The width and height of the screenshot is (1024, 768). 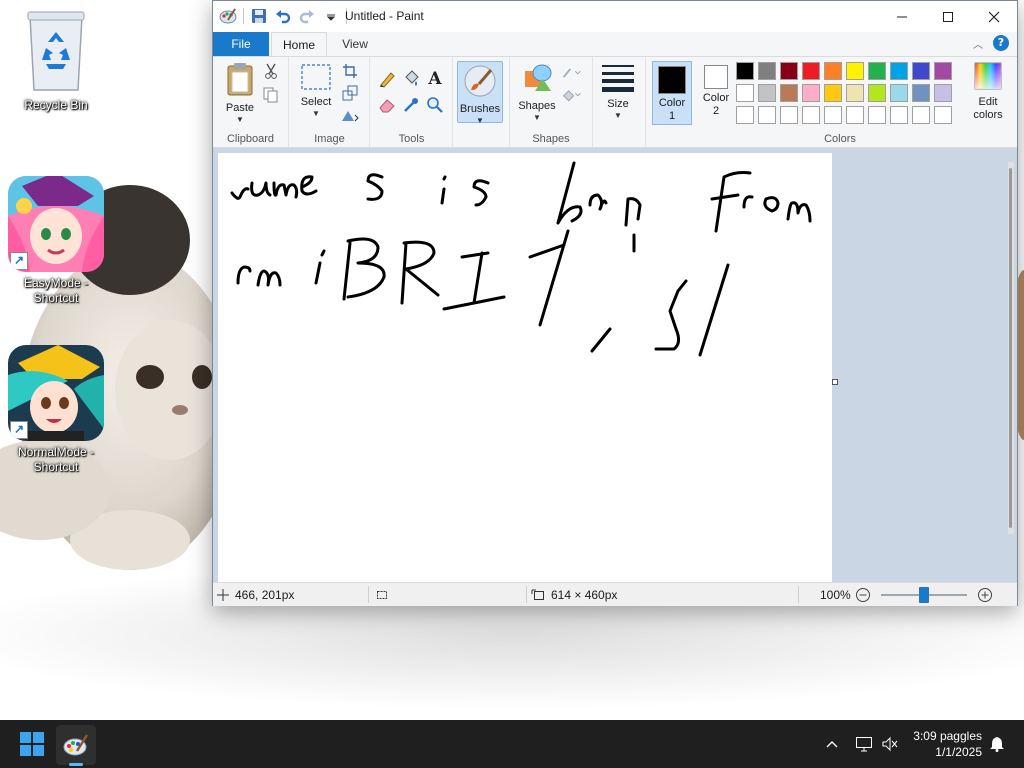 What do you see at coordinates (228, 16) in the screenshot?
I see `paint-app-icon` at bounding box center [228, 16].